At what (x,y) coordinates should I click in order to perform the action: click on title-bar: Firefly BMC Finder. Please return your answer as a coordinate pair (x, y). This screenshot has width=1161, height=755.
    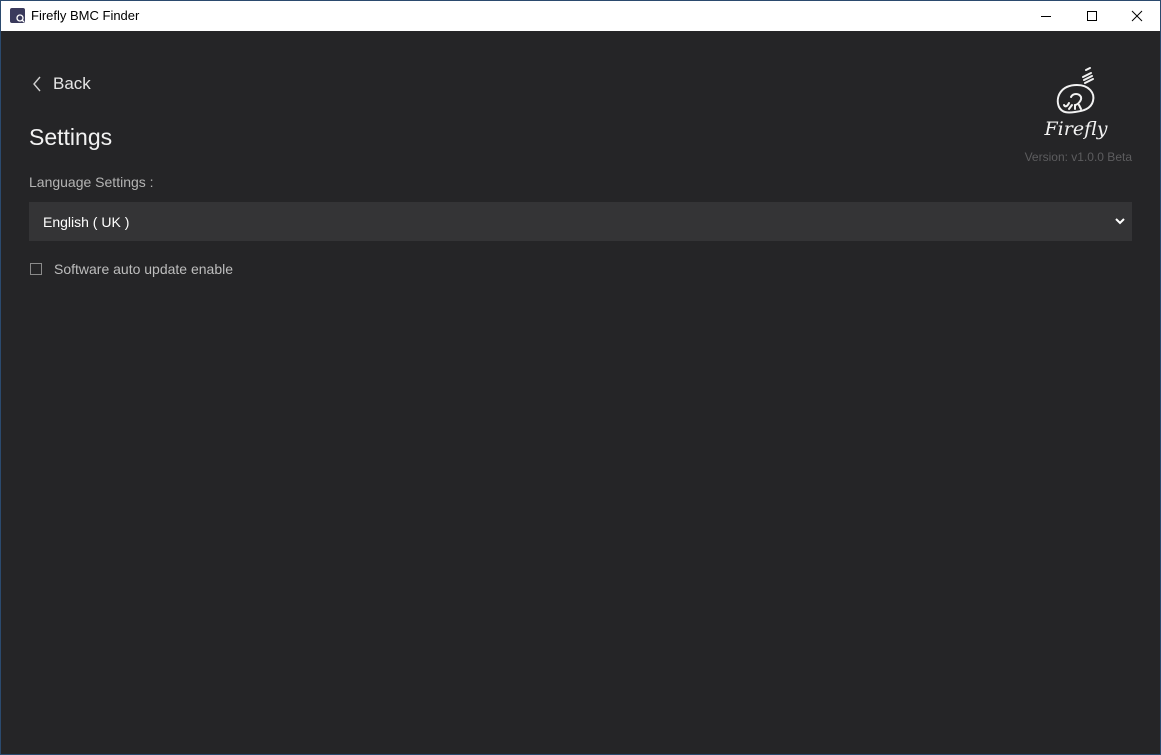
    Looking at the image, I should click on (580, 16).